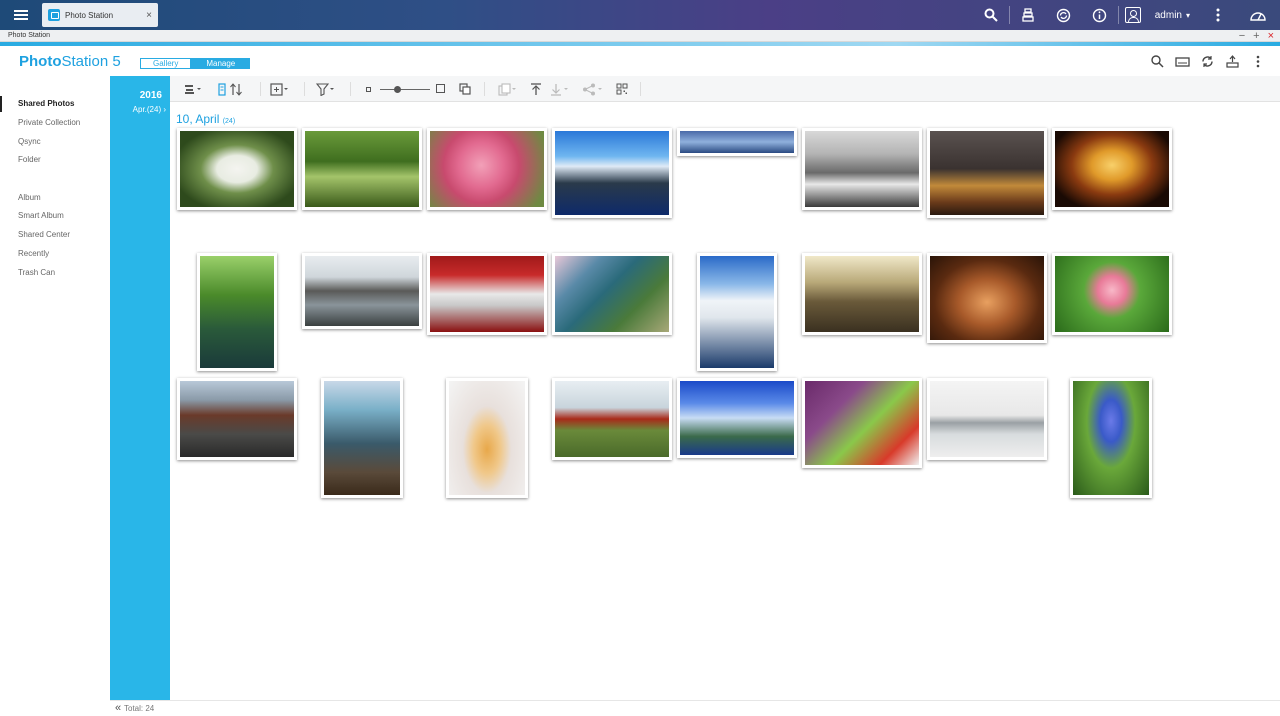 This screenshot has height=716, width=1280. What do you see at coordinates (139, 708) in the screenshot?
I see `total-count: Total: 24` at bounding box center [139, 708].